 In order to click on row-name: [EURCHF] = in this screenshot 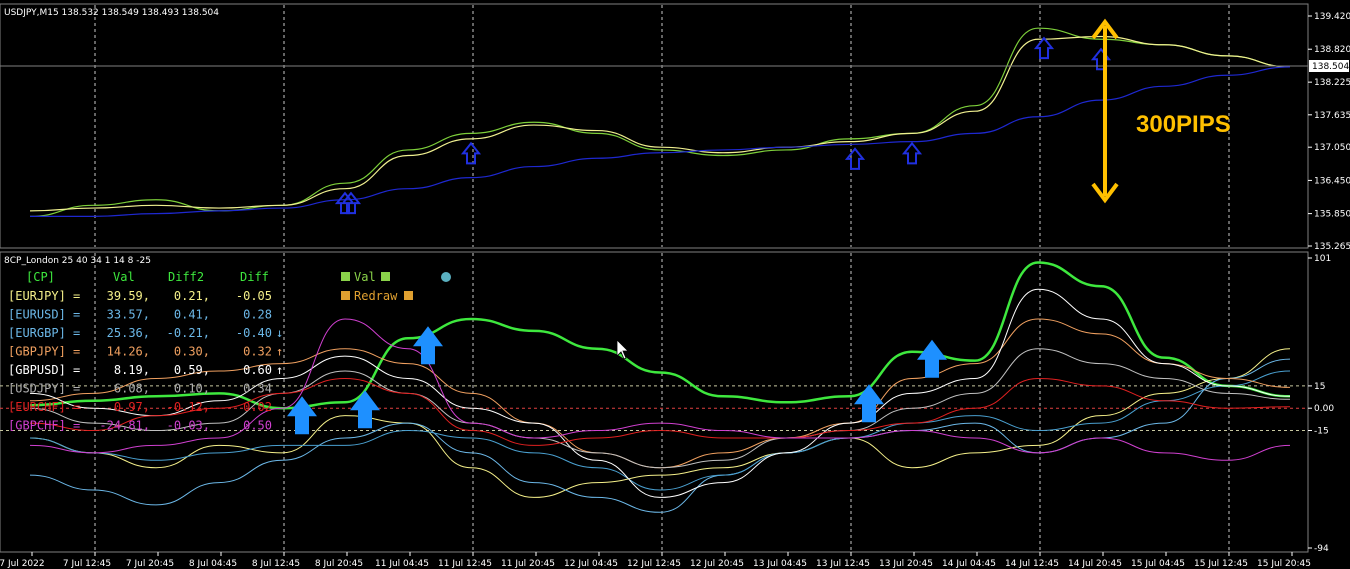, I will do `click(44, 407)`.